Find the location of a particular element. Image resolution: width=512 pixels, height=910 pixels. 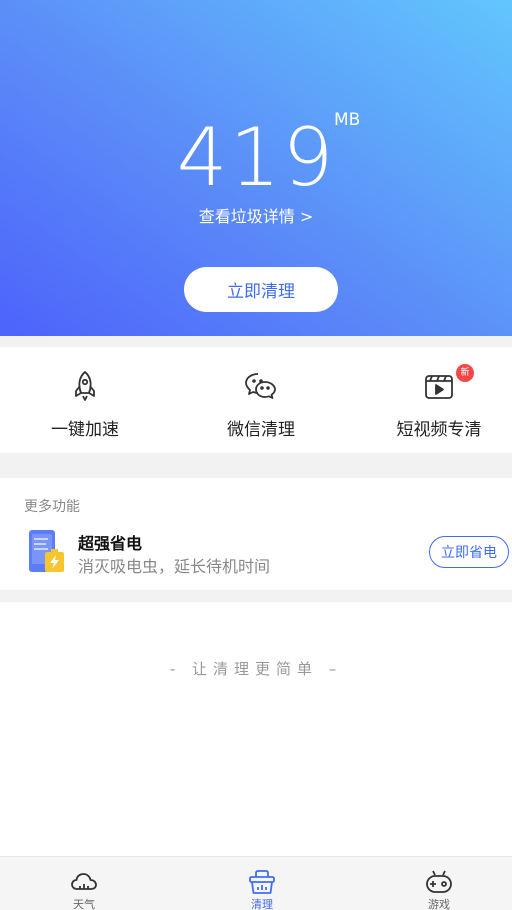

tab-clean-label: 清理 is located at coordinates (262, 904).